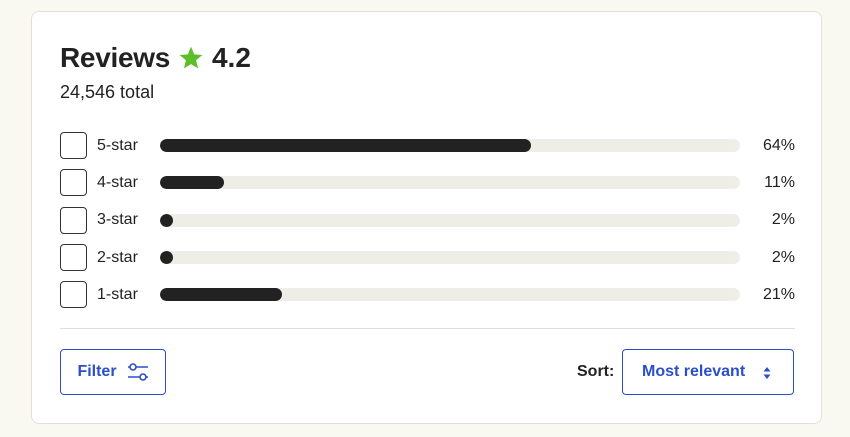  I want to click on sort-label: Sort:, so click(596, 371).